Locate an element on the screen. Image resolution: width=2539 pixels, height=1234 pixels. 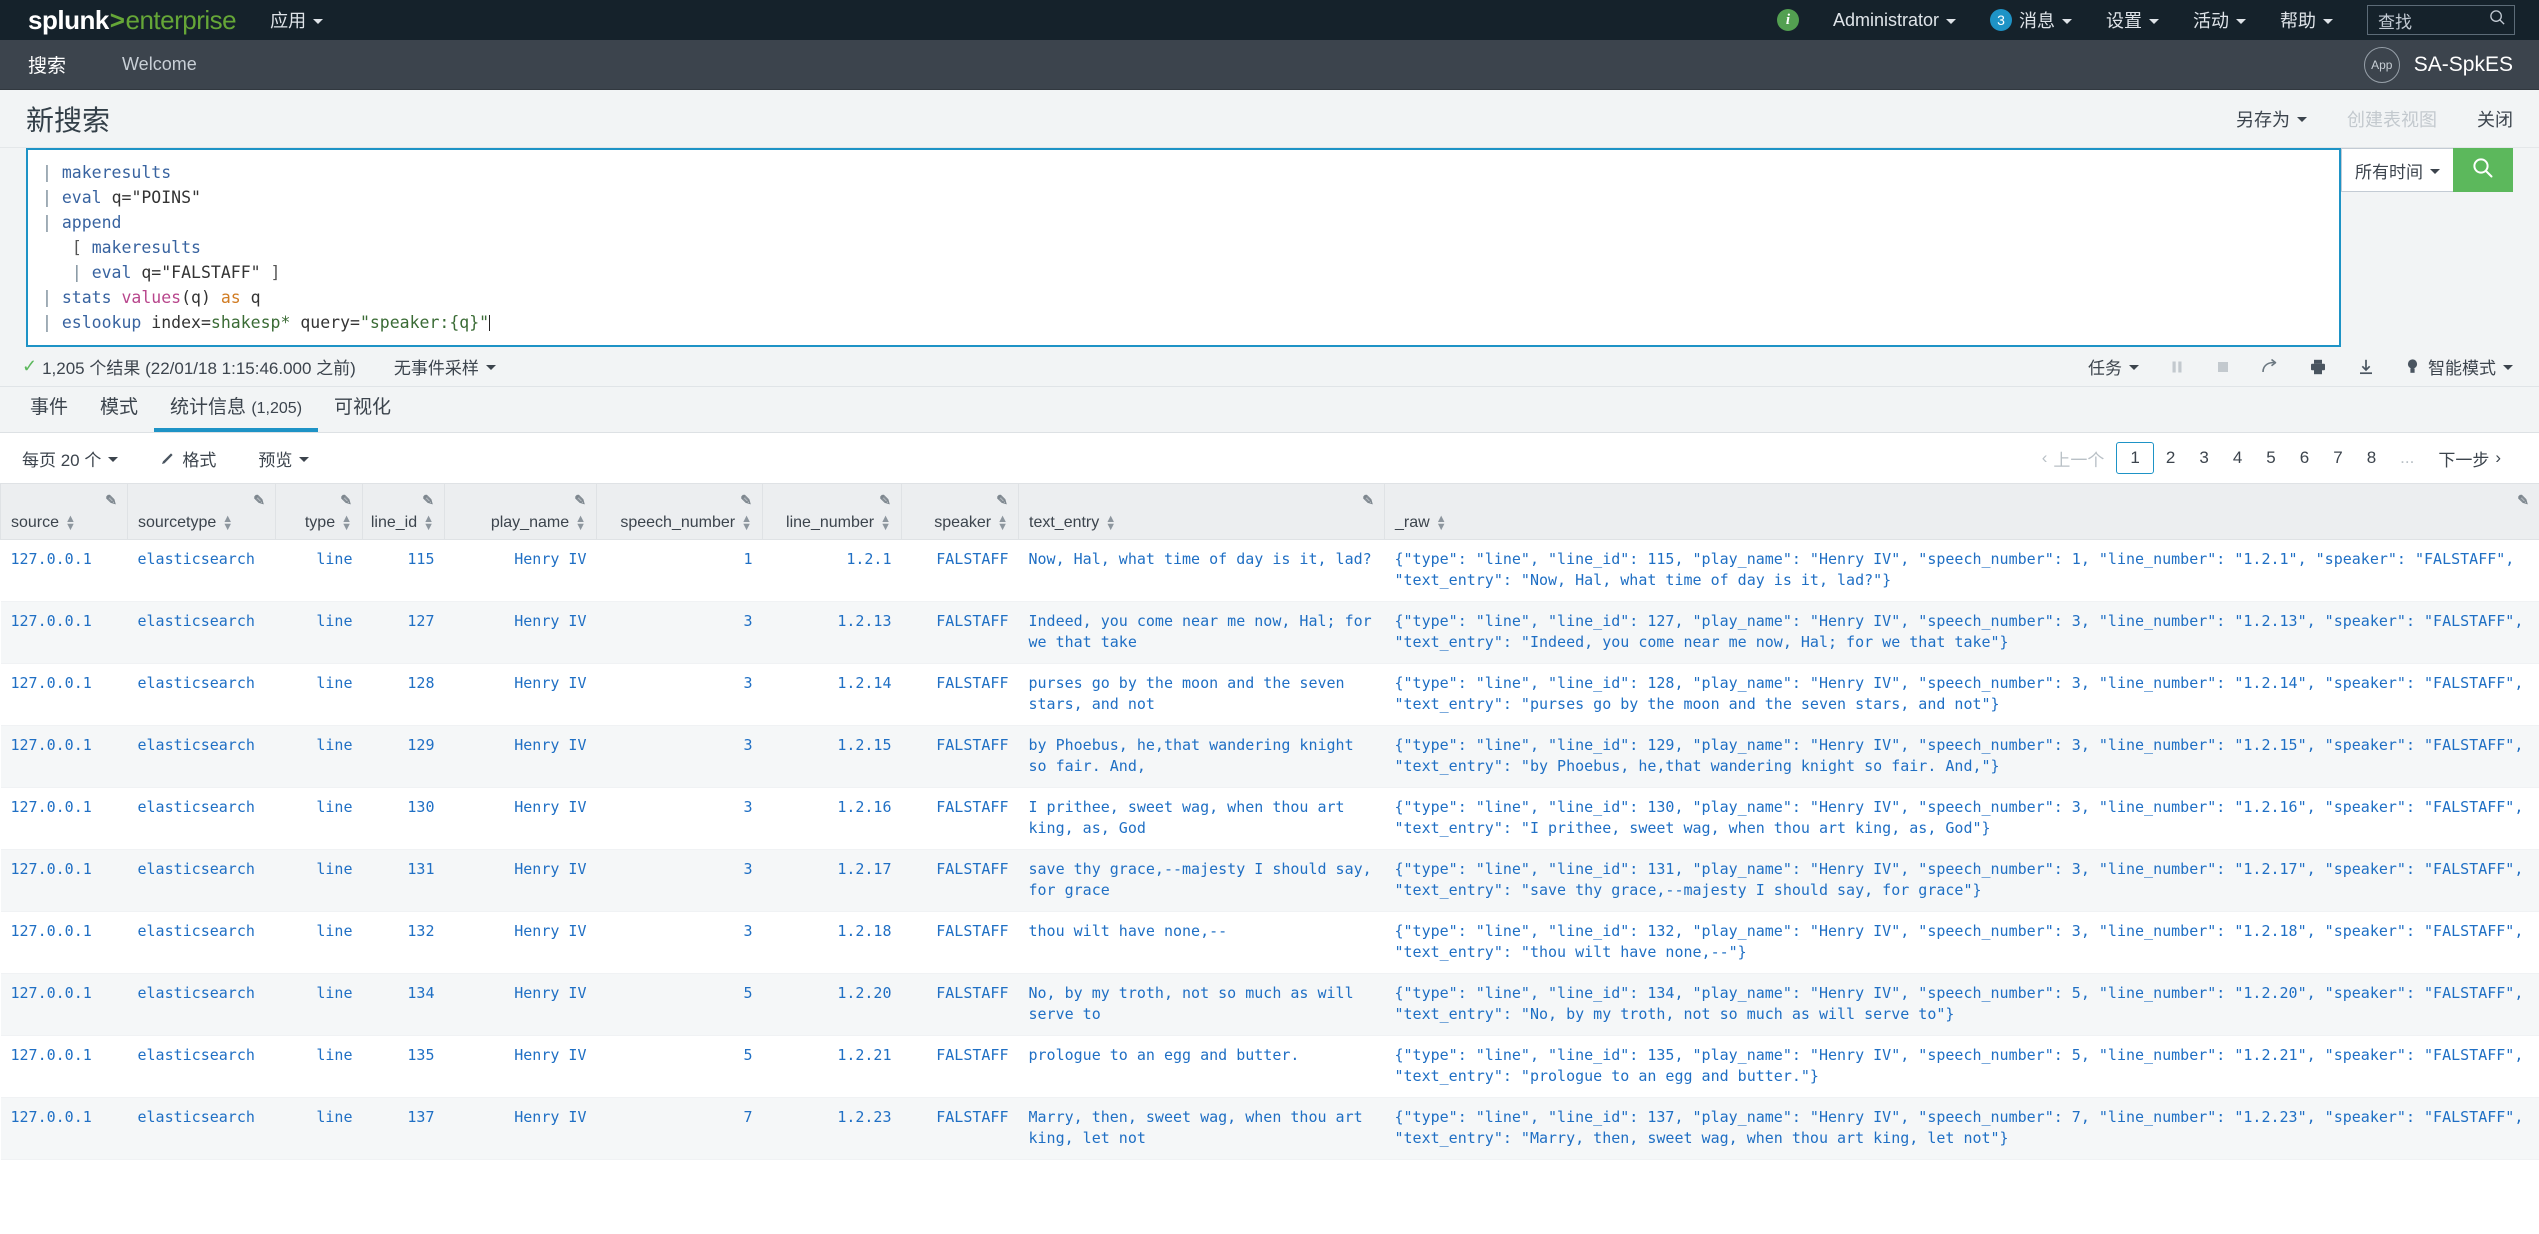
pagination-page-4: 4 is located at coordinates (2237, 458).